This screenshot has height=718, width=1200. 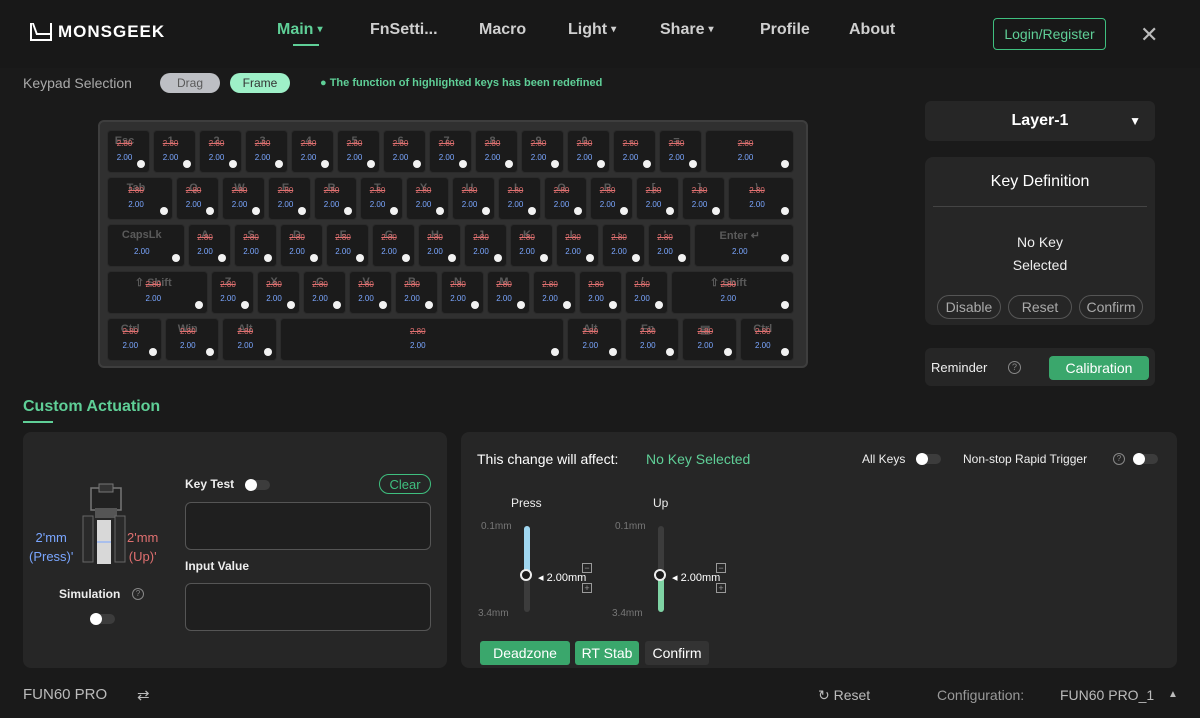 What do you see at coordinates (526, 575) in the screenshot?
I see `press-slider-handle` at bounding box center [526, 575].